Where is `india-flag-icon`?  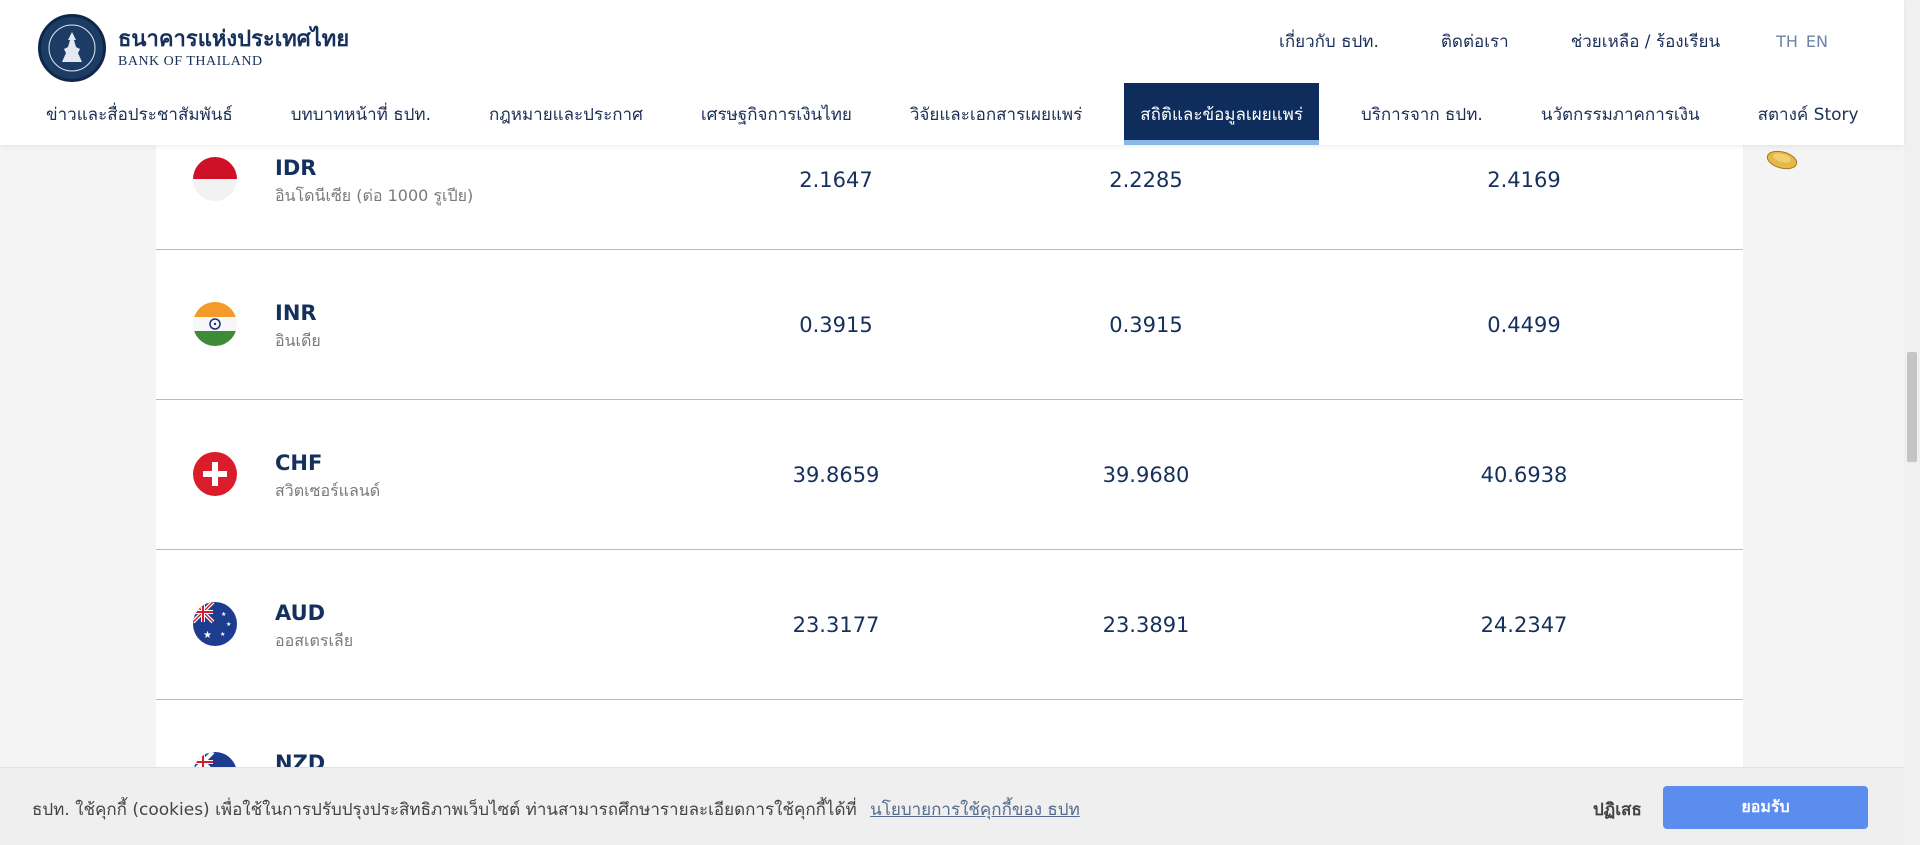
india-flag-icon is located at coordinates (215, 324).